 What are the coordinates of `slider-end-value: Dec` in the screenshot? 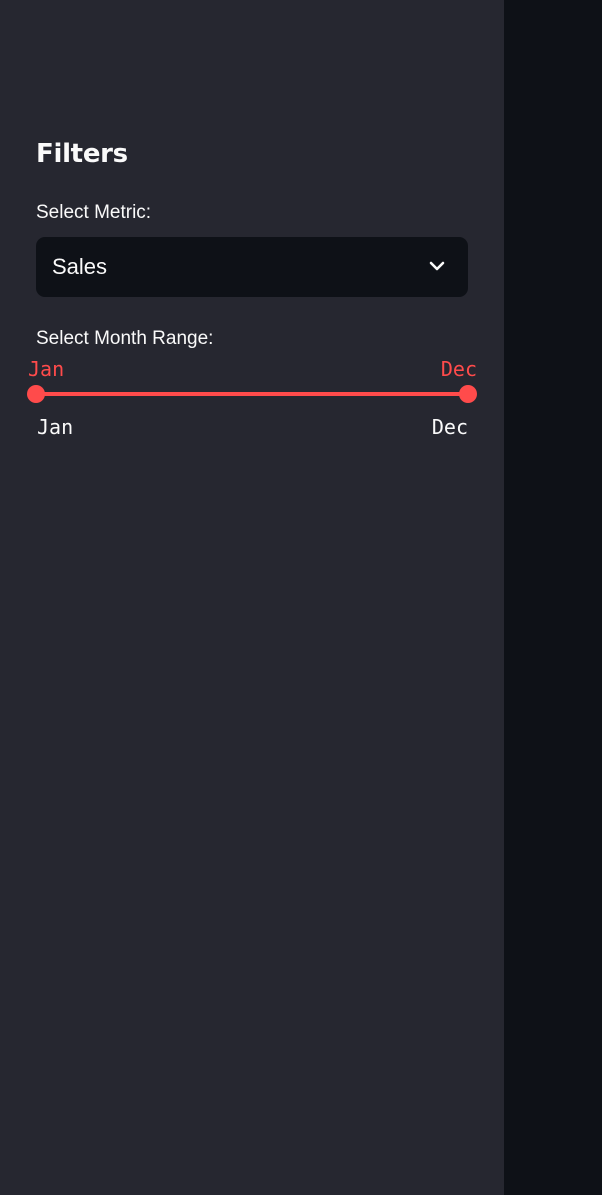 It's located at (458, 369).